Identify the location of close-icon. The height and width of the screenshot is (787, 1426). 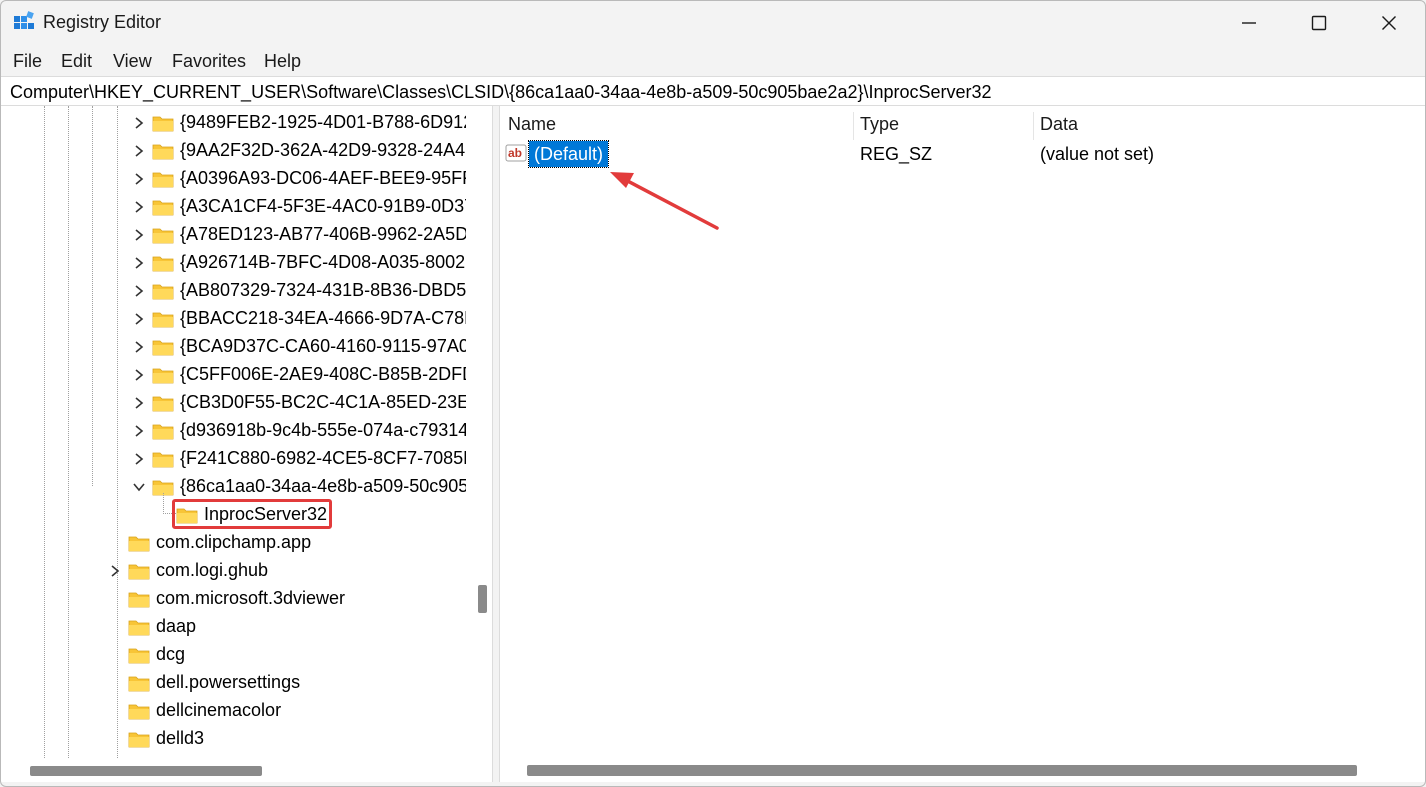
(1389, 23).